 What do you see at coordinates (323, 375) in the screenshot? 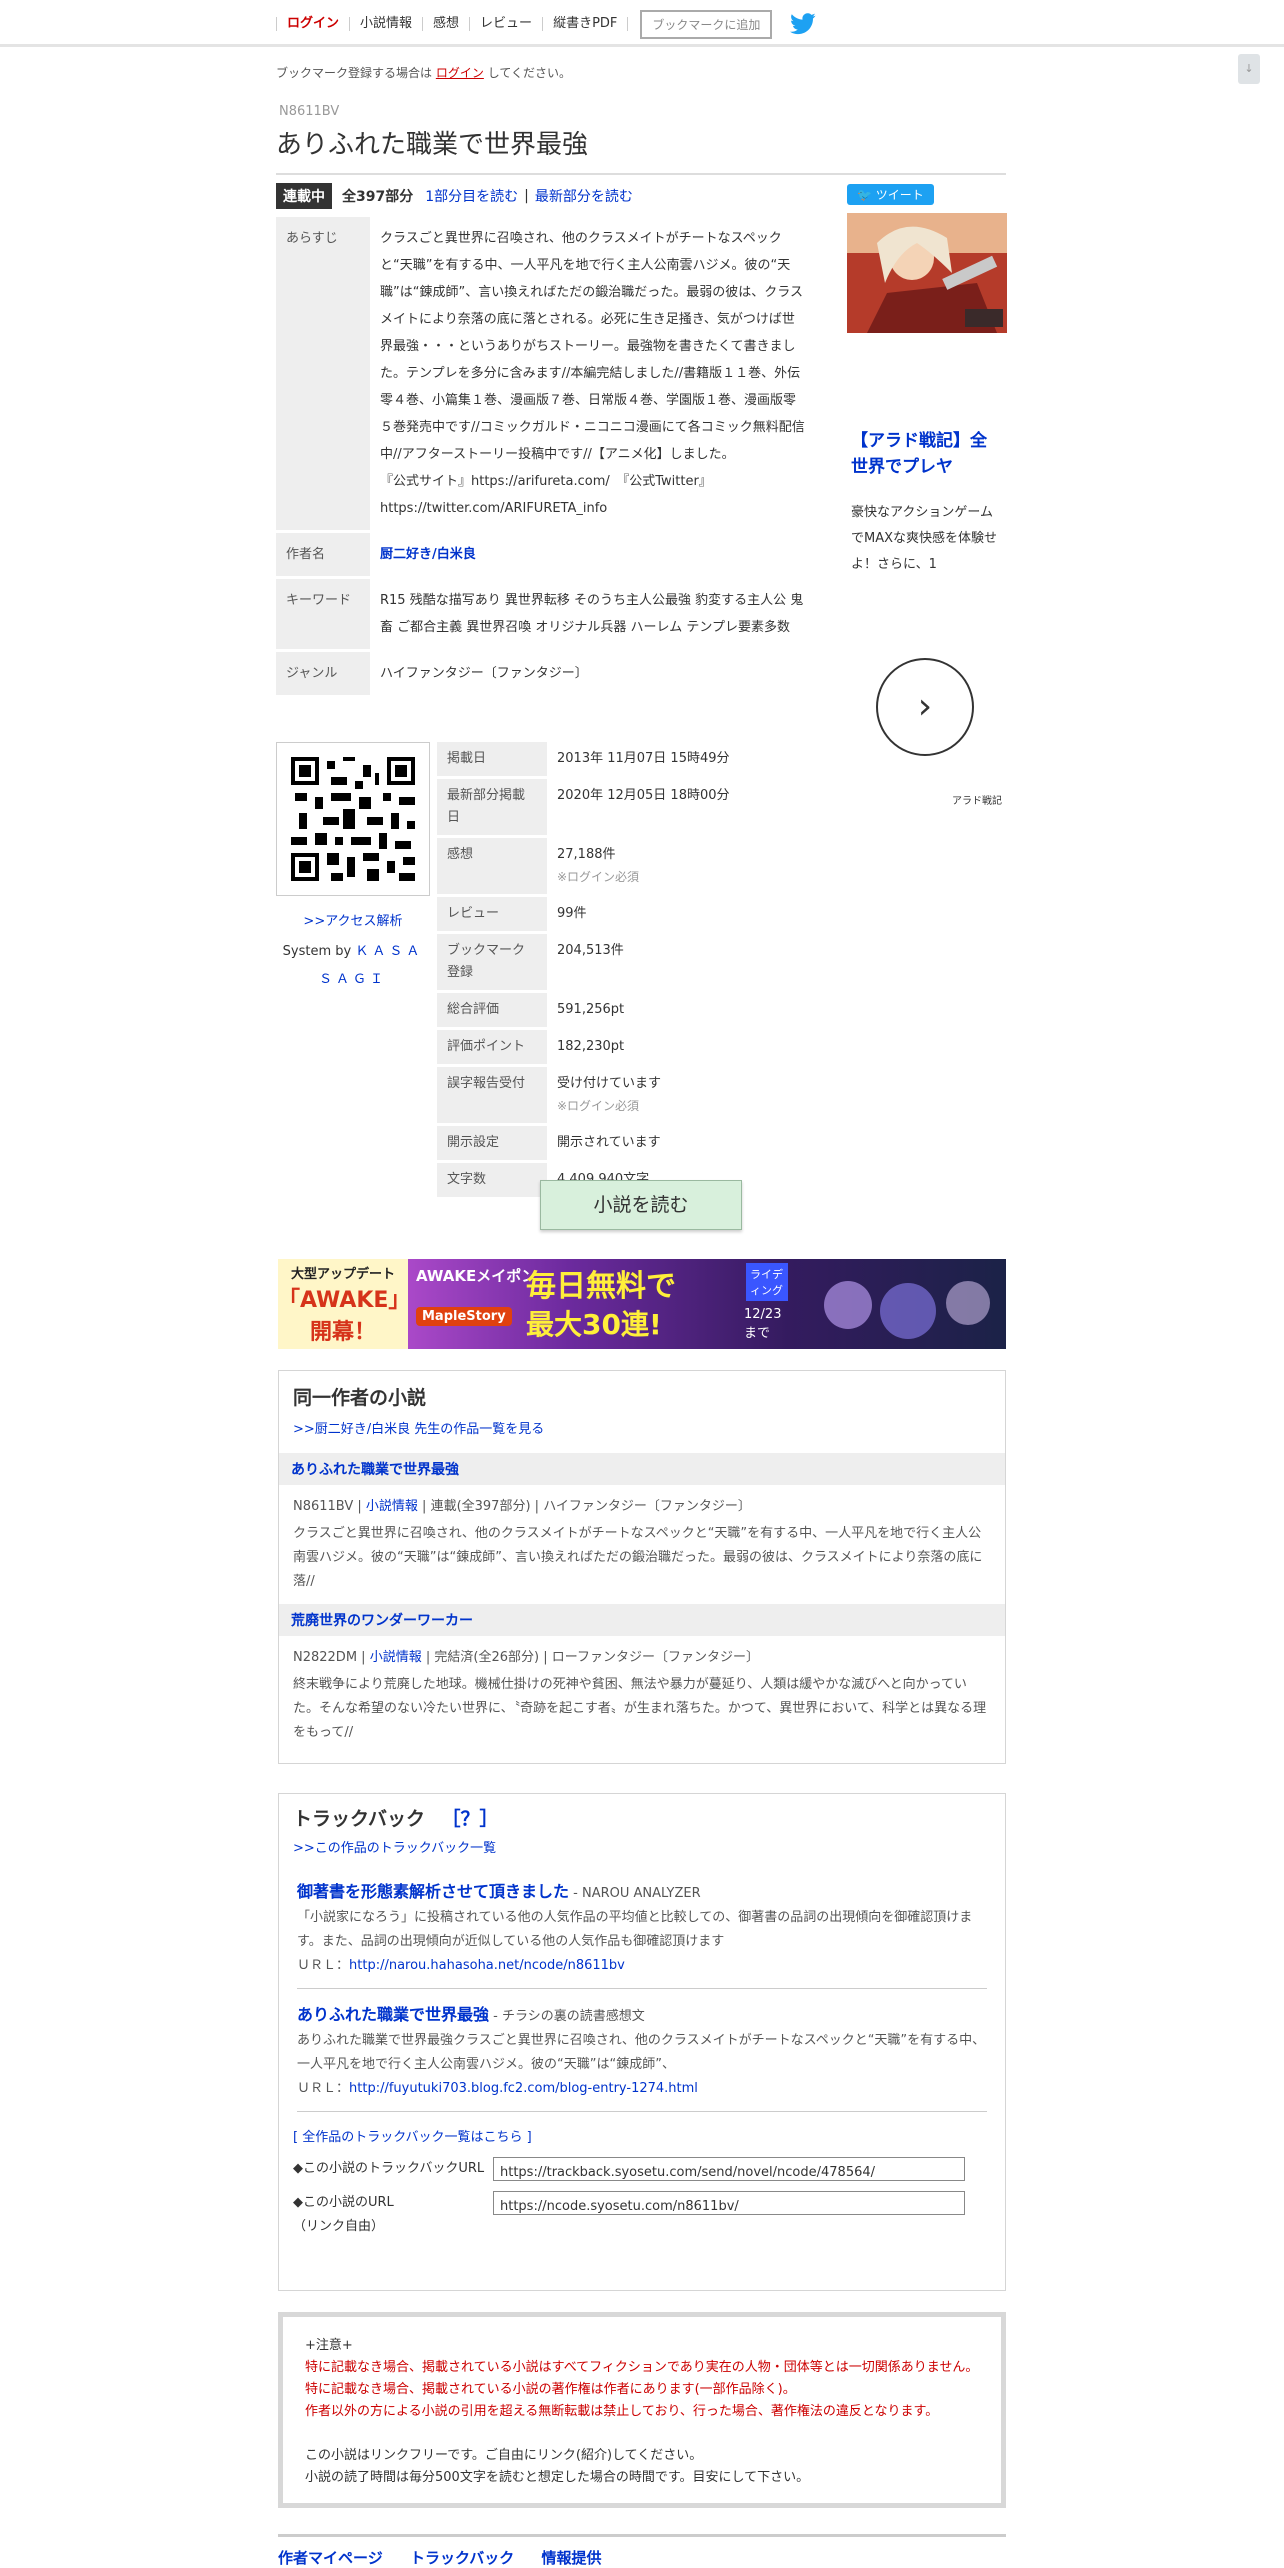
I see `synopsis-label: あらすじ` at bounding box center [323, 375].